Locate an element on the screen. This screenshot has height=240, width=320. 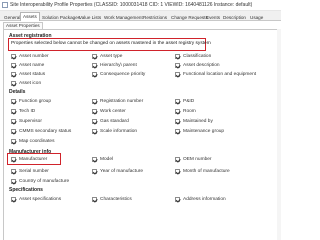
checkbox-map-coordinates: Map coordinates is located at coordinates (32, 141).